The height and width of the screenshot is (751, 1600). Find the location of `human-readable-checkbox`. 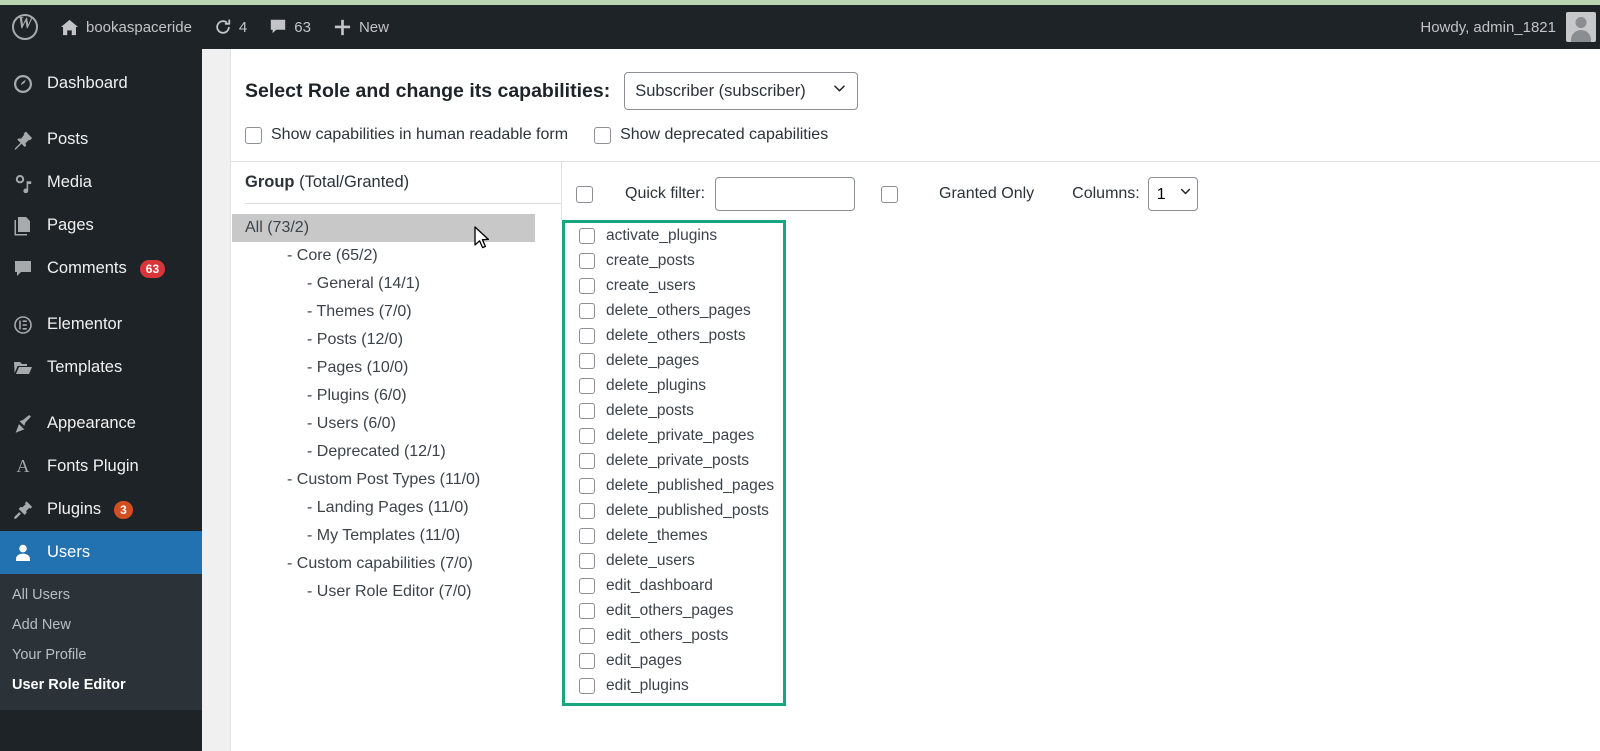

human-readable-checkbox is located at coordinates (253, 135).